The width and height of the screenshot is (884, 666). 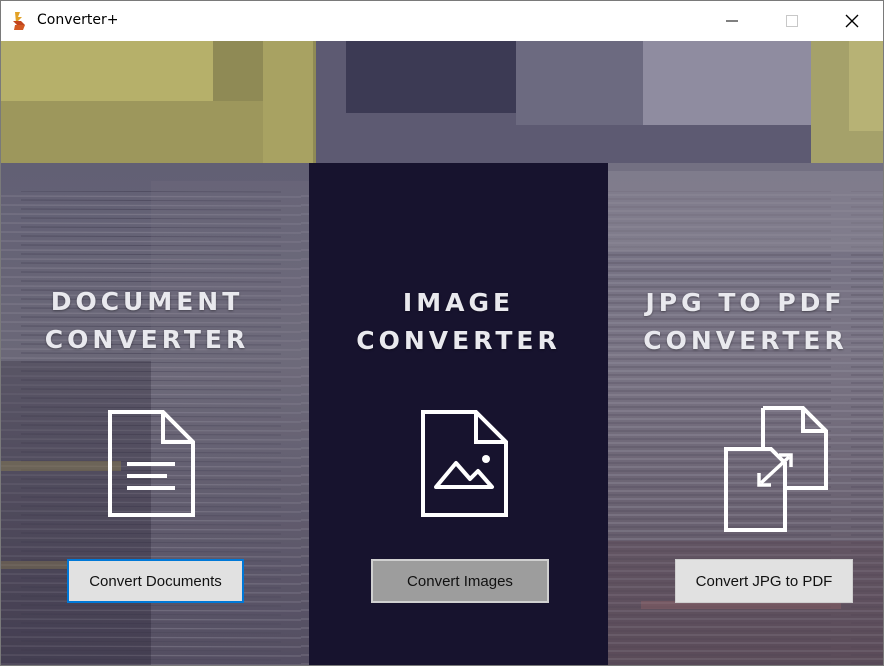 I want to click on minimize-icon, so click(x=732, y=21).